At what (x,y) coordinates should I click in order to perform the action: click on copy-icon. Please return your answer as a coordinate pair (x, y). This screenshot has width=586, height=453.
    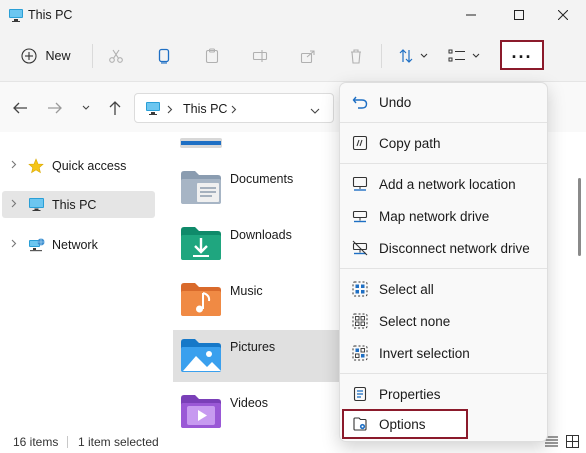
    Looking at the image, I should click on (164, 56).